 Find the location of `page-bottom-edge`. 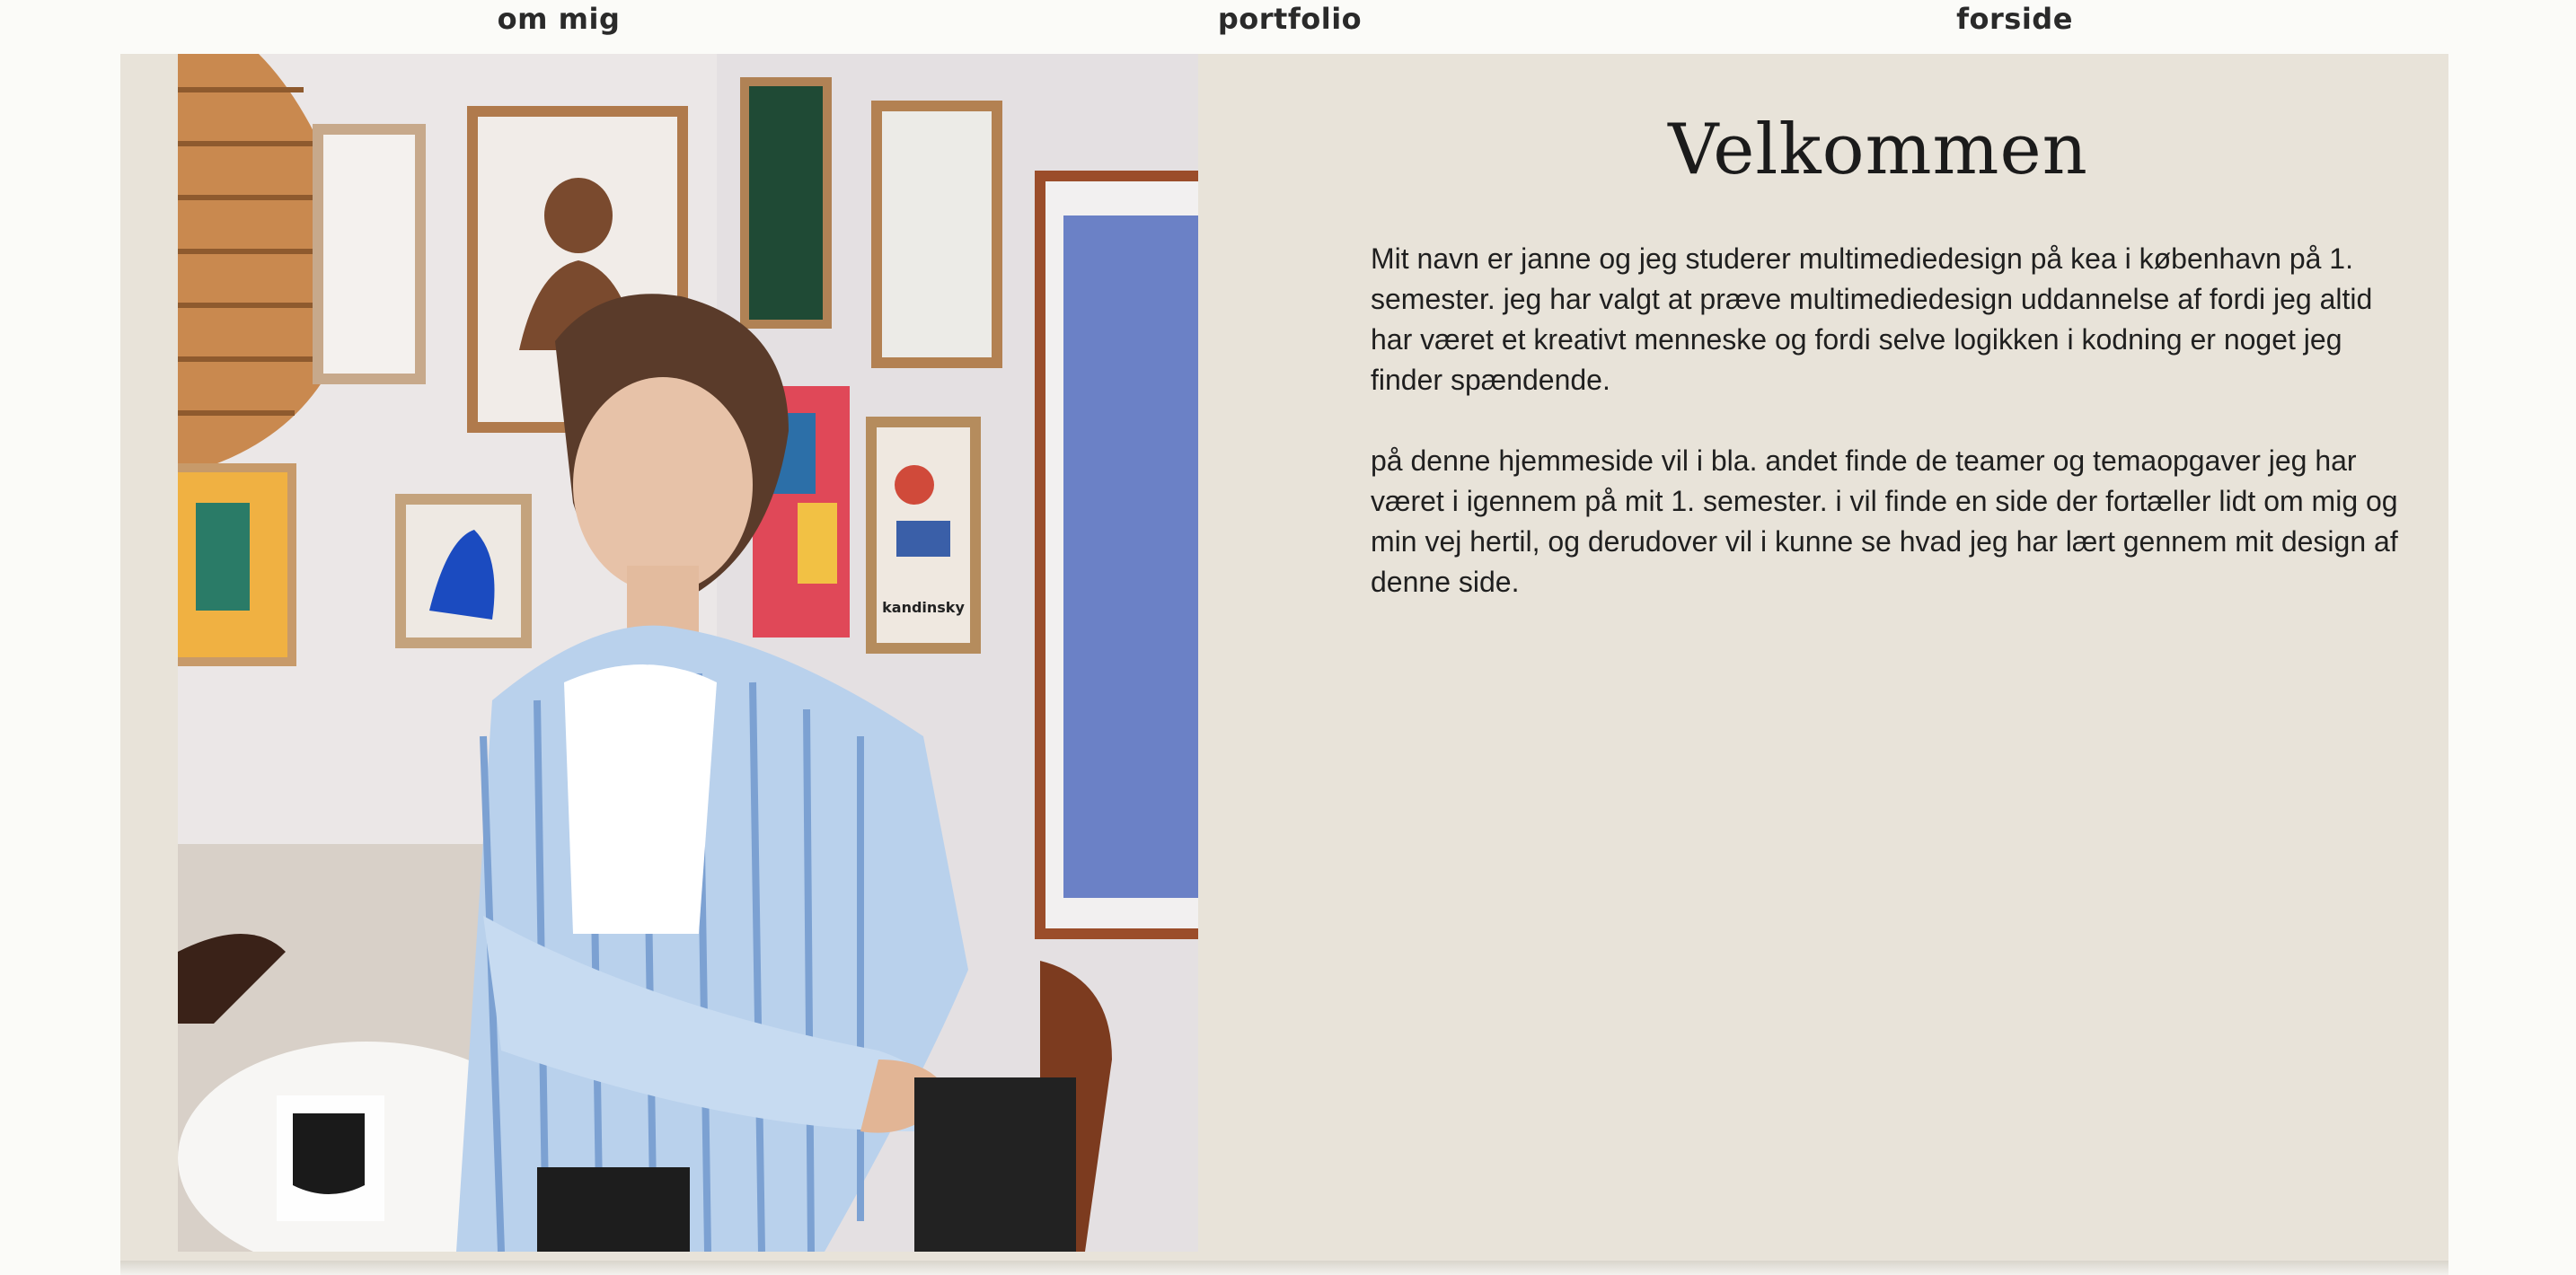

page-bottom-edge is located at coordinates (1284, 1268).